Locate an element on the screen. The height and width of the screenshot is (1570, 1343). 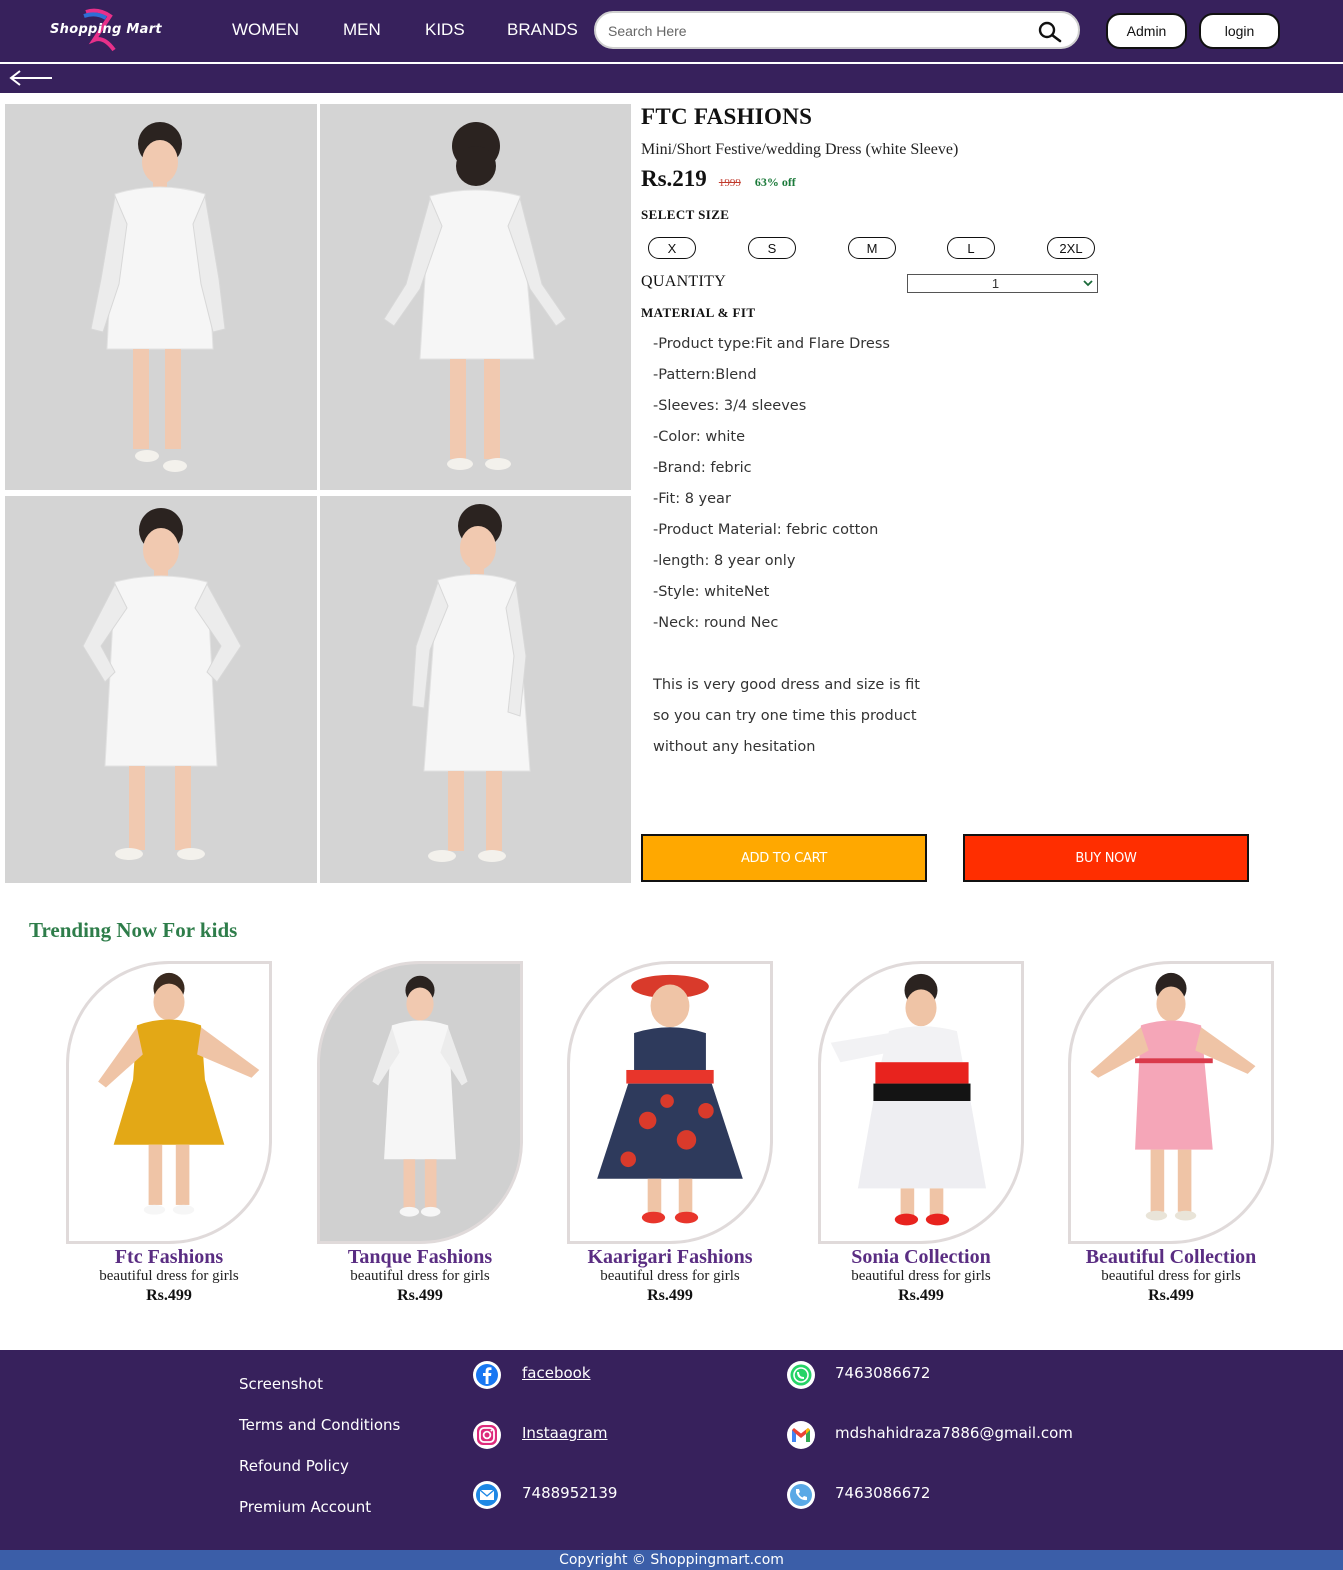
phone-icon is located at coordinates (801, 1495).